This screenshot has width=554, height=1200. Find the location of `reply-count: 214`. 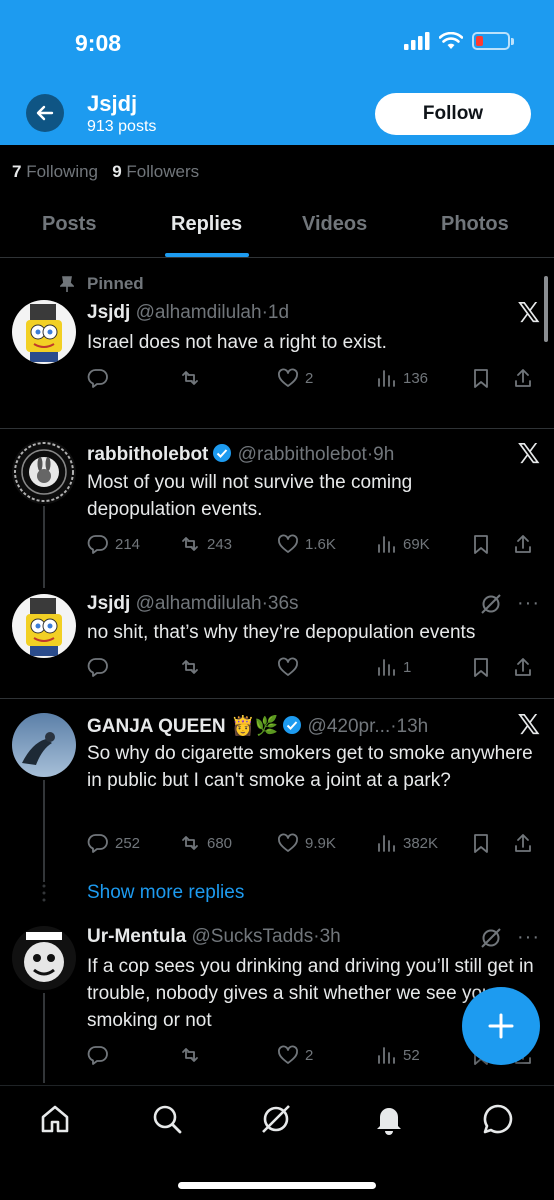

reply-count: 214 is located at coordinates (128, 544).